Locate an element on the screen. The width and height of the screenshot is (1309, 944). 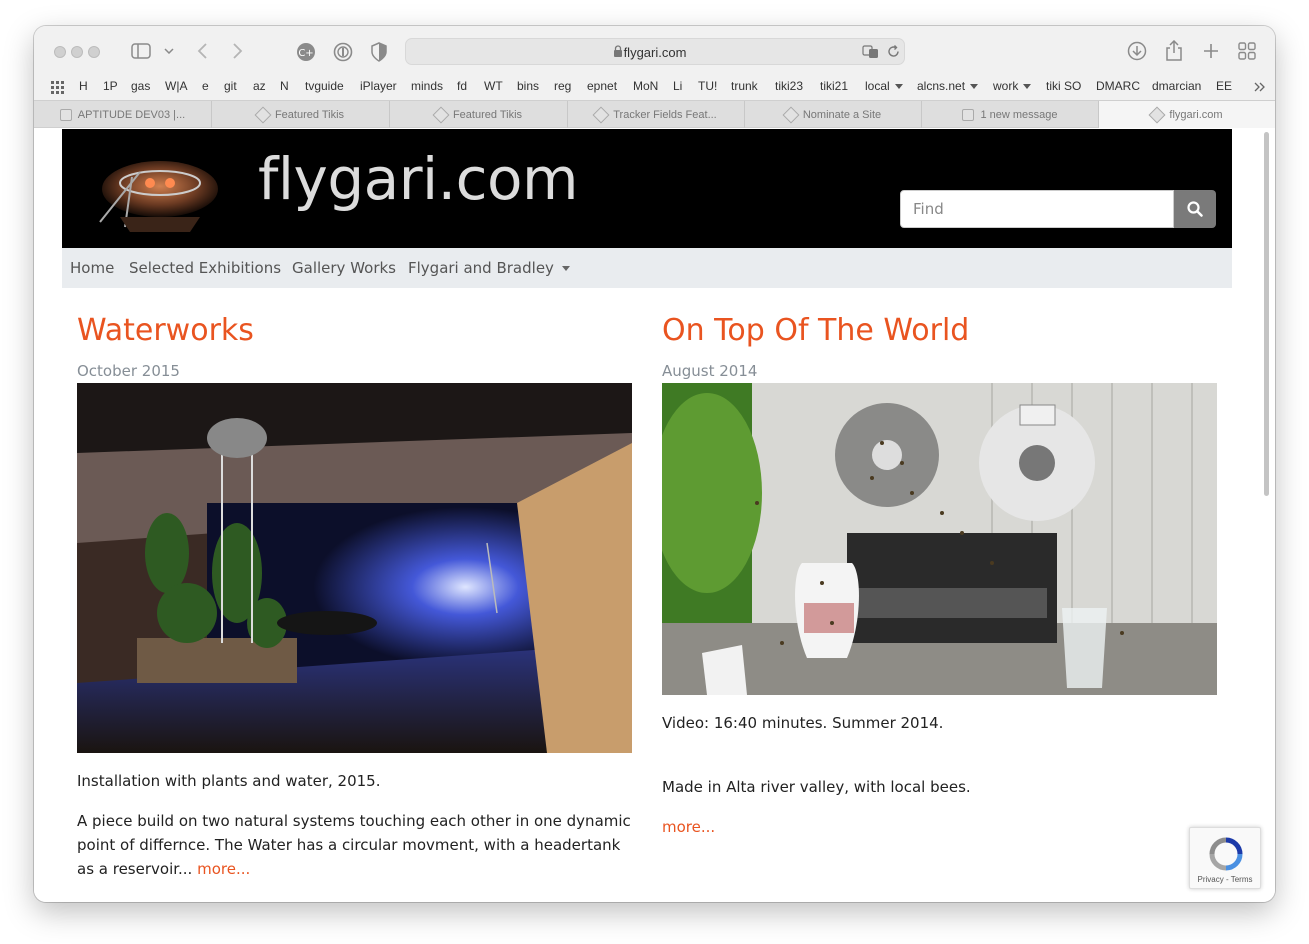
tab-label: Nominate a Site is located at coordinates (842, 114).